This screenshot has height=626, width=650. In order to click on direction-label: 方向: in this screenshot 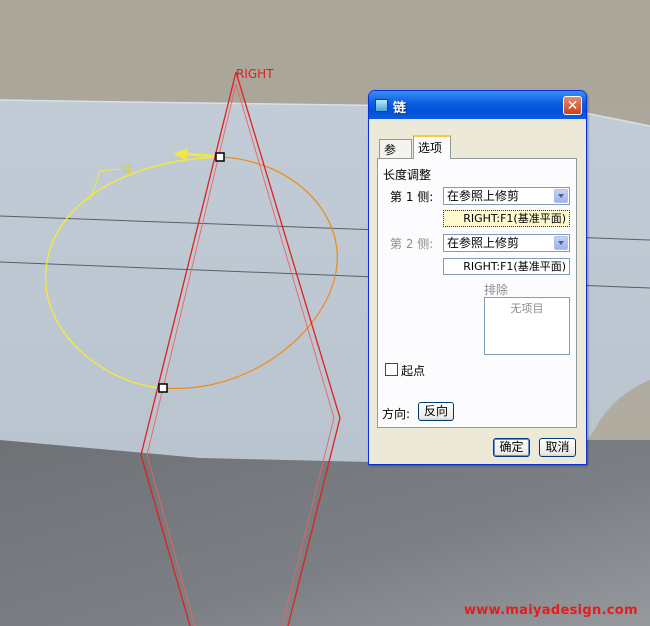, I will do `click(396, 414)`.